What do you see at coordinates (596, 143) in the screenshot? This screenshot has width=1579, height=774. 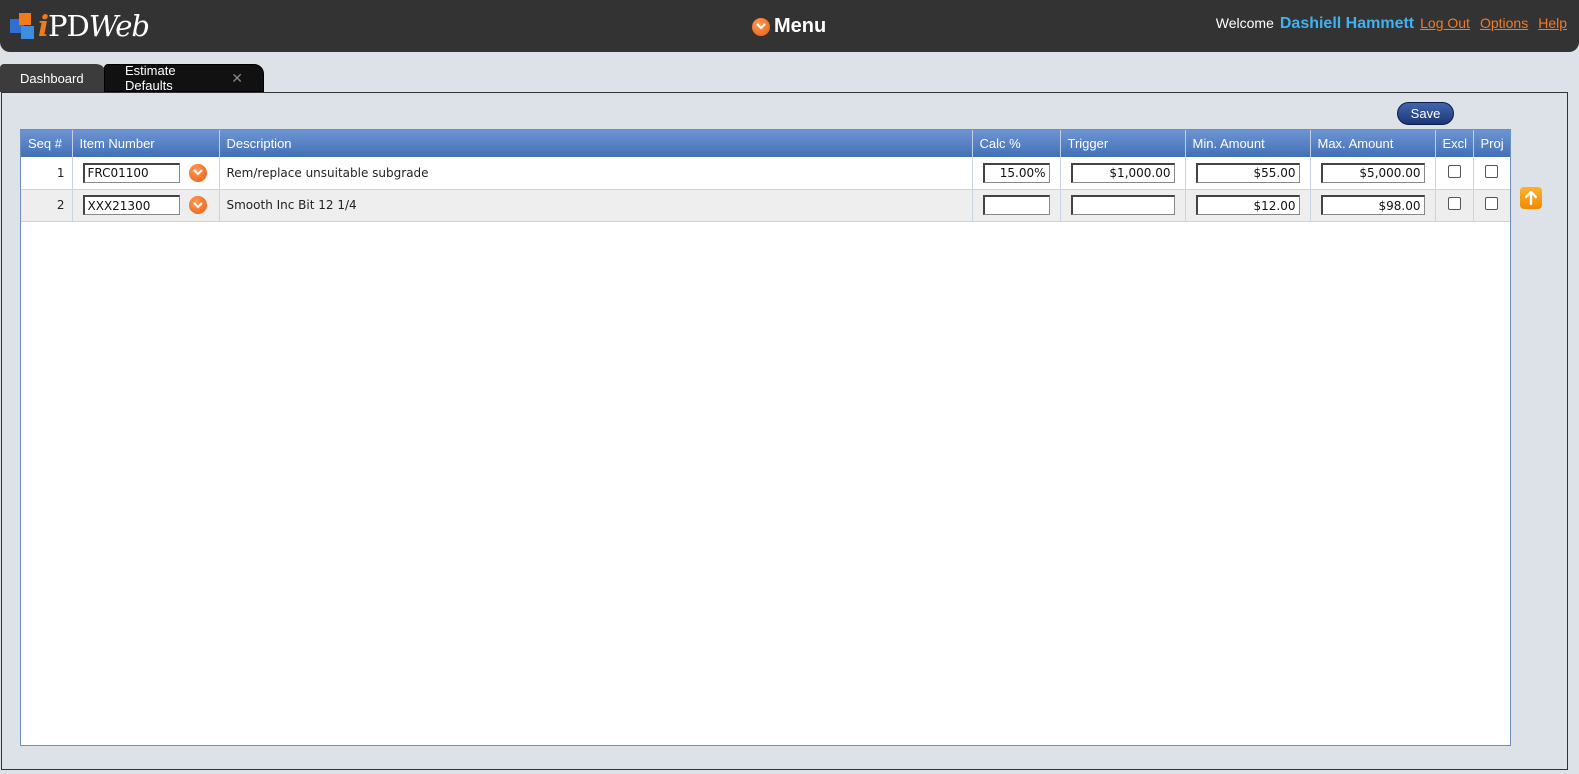 I see `col-header-description: Description` at bounding box center [596, 143].